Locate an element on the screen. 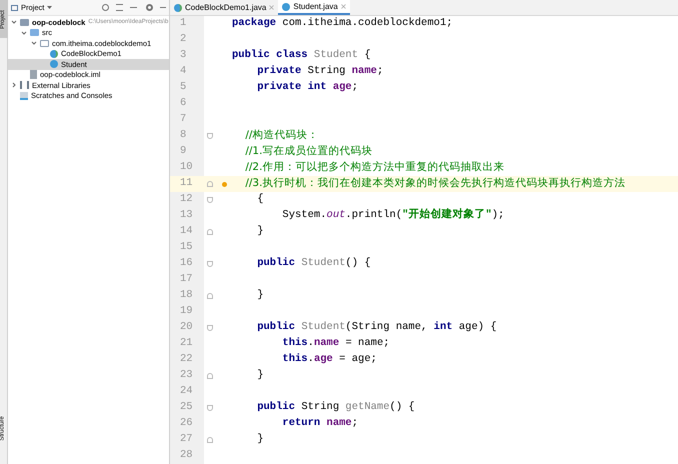  settings-icon is located at coordinates (149, 7).